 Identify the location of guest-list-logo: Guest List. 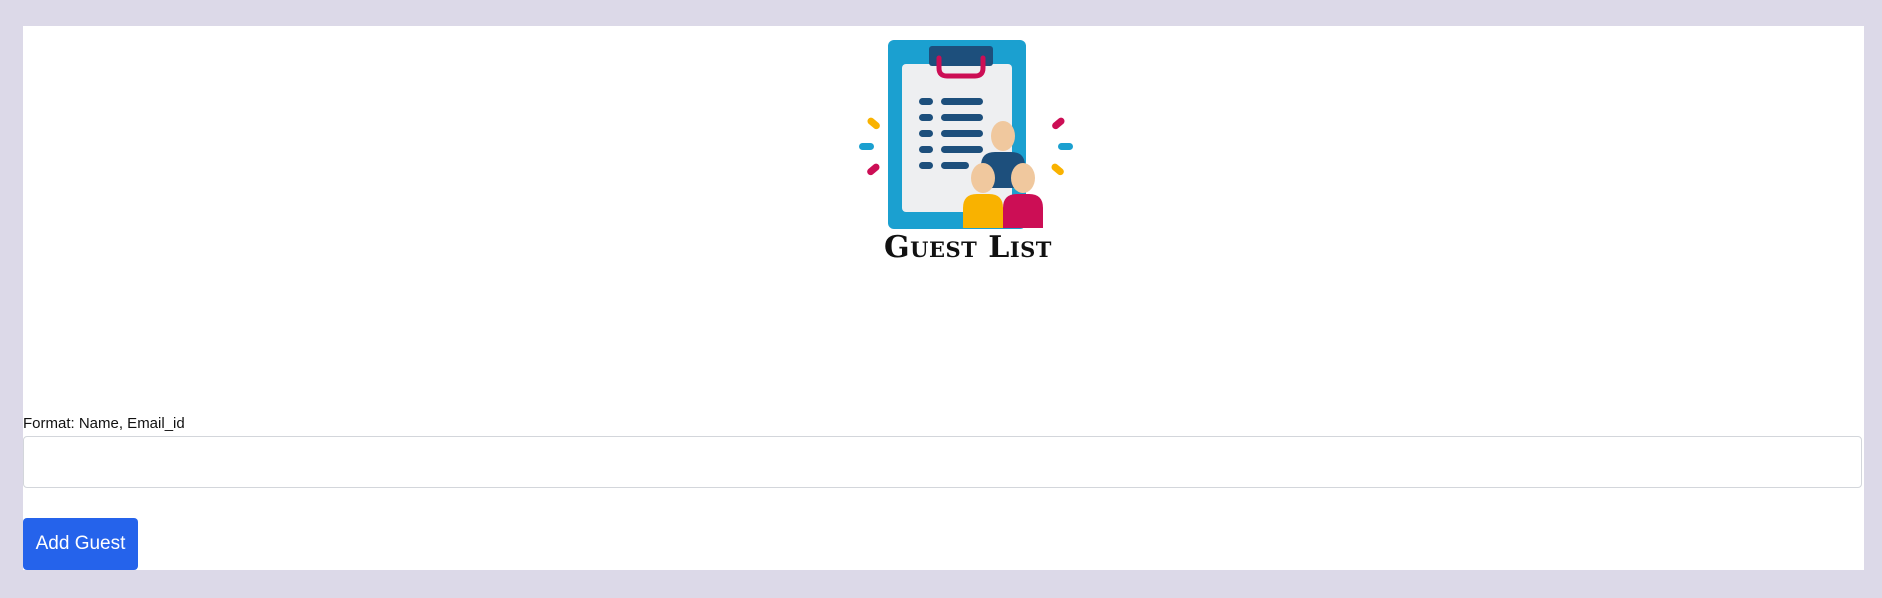
(968, 168).